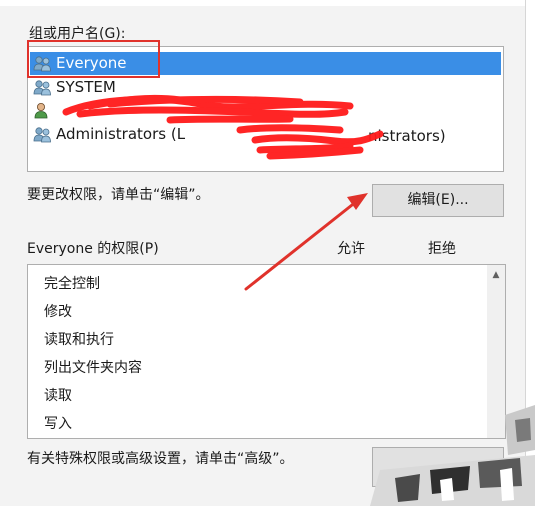  Describe the element at coordinates (438, 467) in the screenshot. I see `advanced-button` at that location.